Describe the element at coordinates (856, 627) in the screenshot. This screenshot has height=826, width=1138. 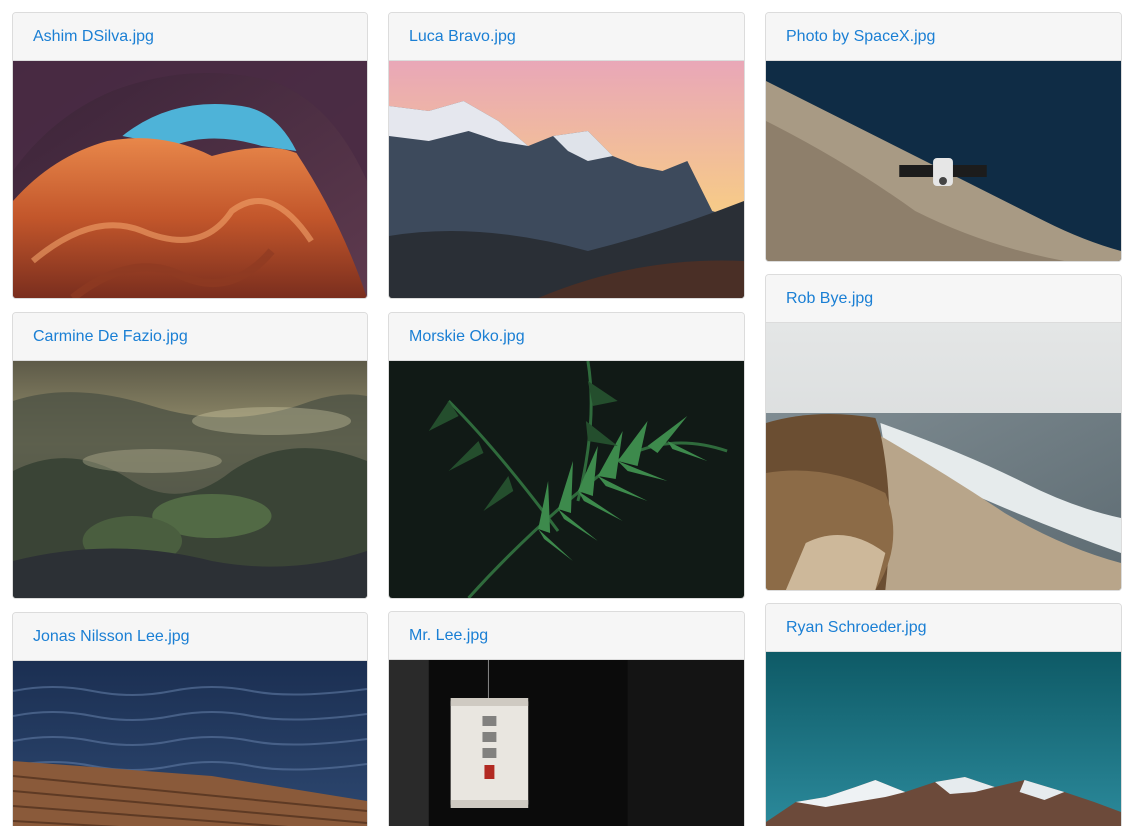
I see `photo-title-link: Ryan Schroeder.jpg` at that location.